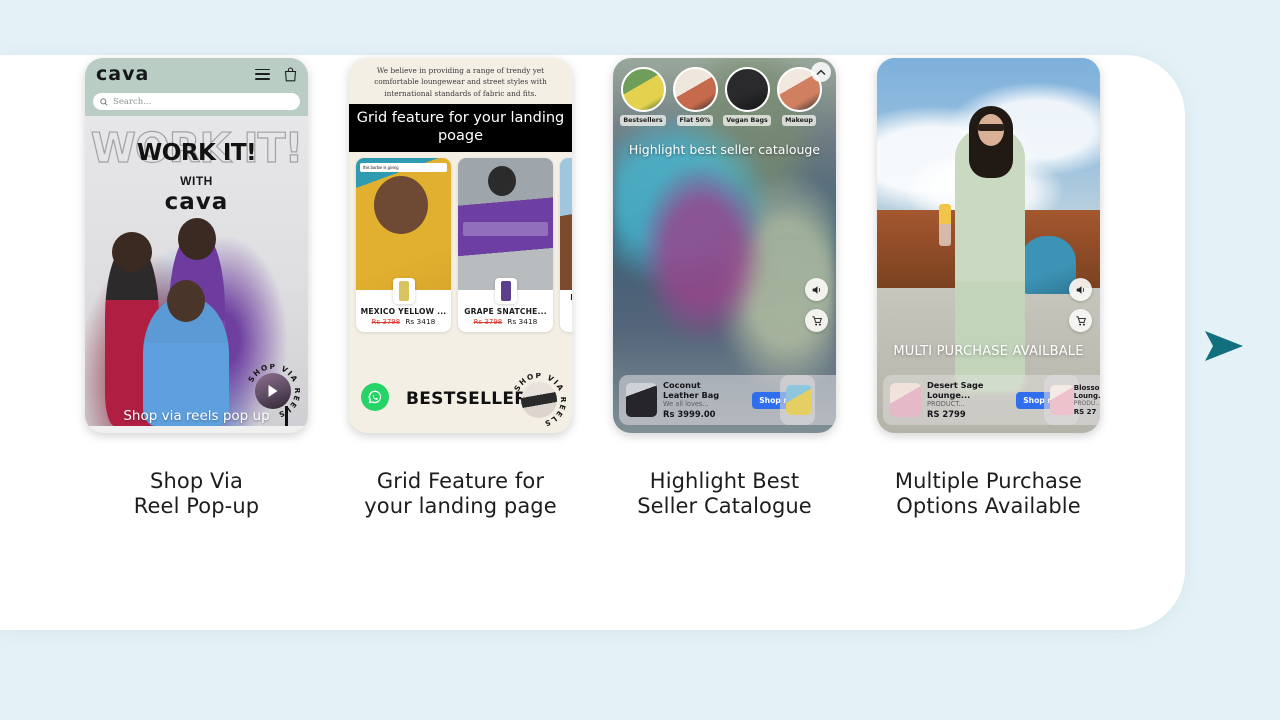  Describe the element at coordinates (502, 181) in the screenshot. I see `model-cap` at that location.